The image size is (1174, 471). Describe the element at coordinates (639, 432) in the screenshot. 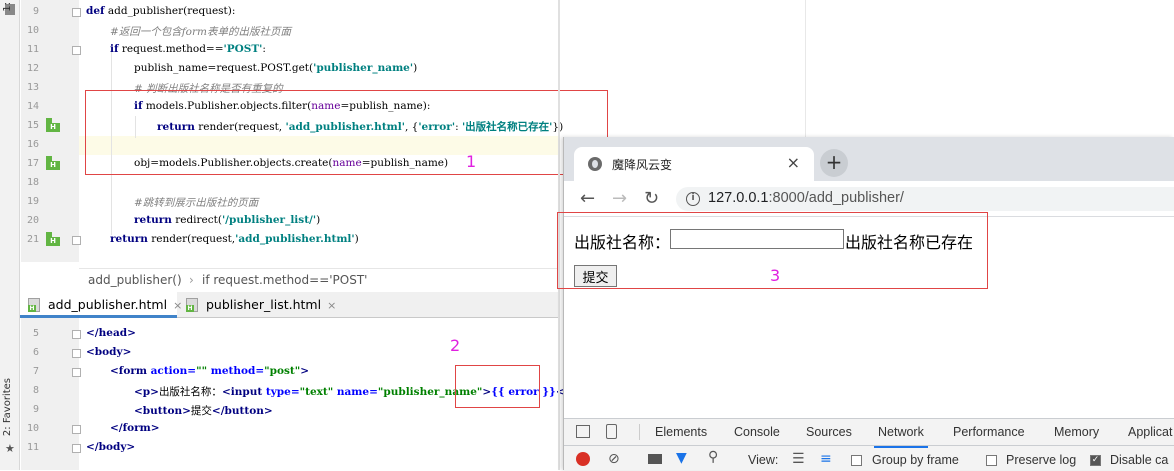

I see `divider` at that location.